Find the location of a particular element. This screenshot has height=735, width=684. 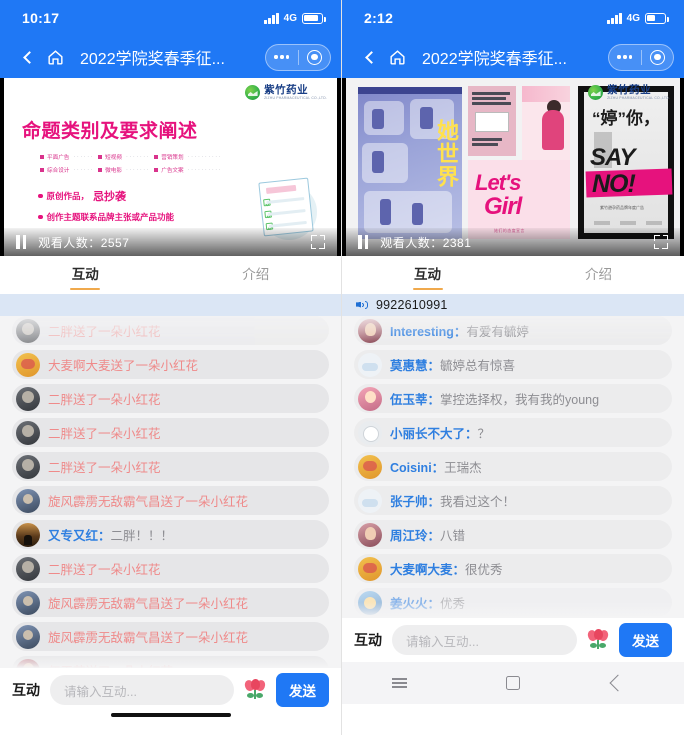

video-control-bar: 观看人数：2381 is located at coordinates (513, 242).